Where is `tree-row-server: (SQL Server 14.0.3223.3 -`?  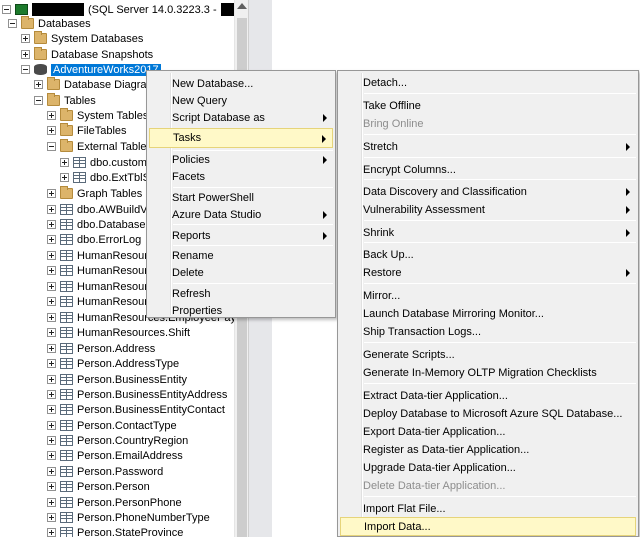
tree-row-server: (SQL Server 14.0.3223.3 - is located at coordinates (118, 9).